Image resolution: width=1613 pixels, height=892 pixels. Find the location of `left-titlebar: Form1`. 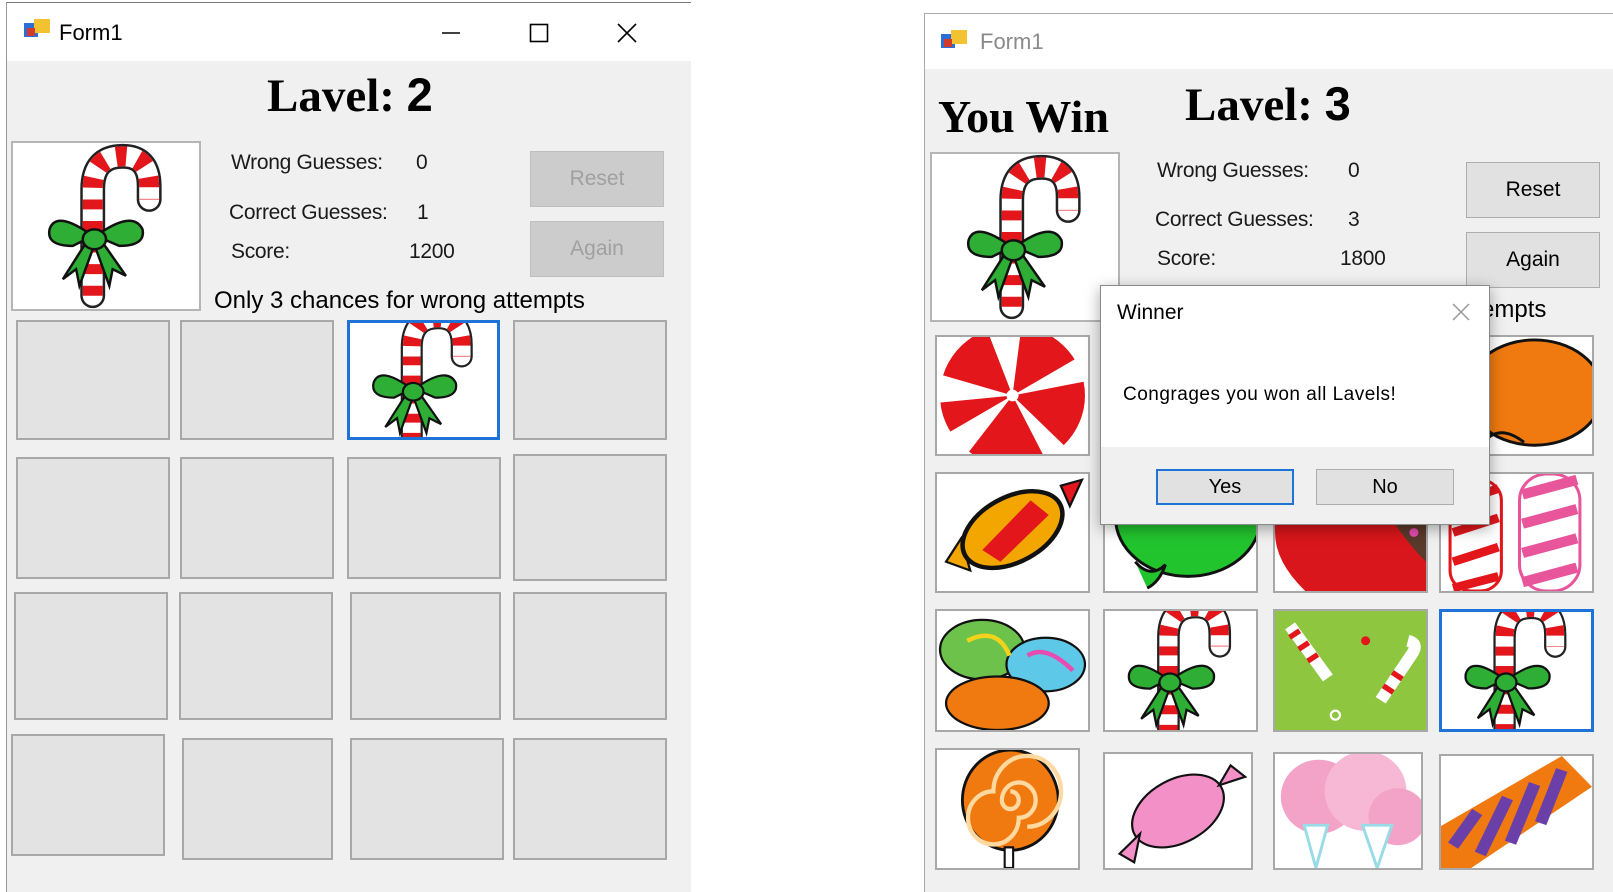

left-titlebar: Form1 is located at coordinates (349, 32).